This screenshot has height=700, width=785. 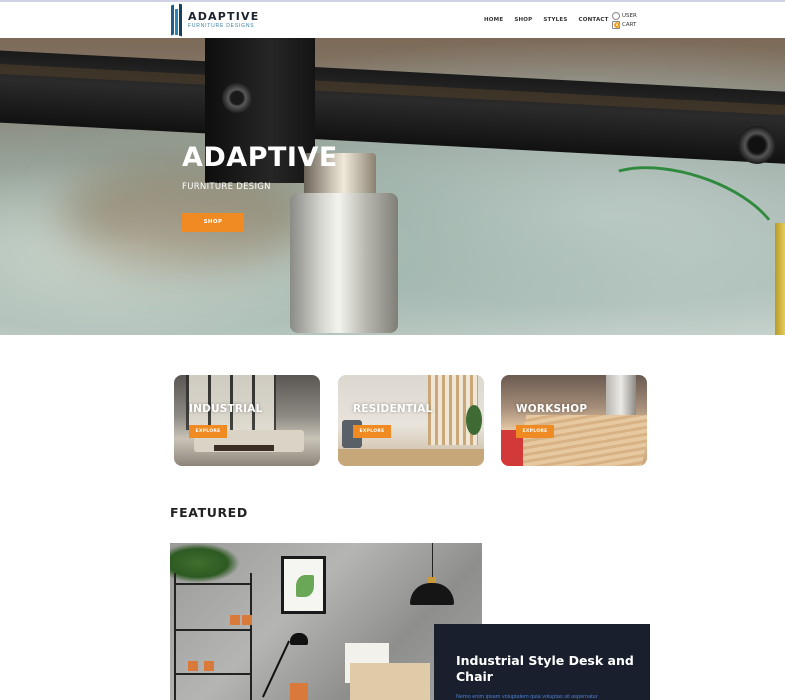 I want to click on account-links: USER 0 CART, so click(x=624, y=20).